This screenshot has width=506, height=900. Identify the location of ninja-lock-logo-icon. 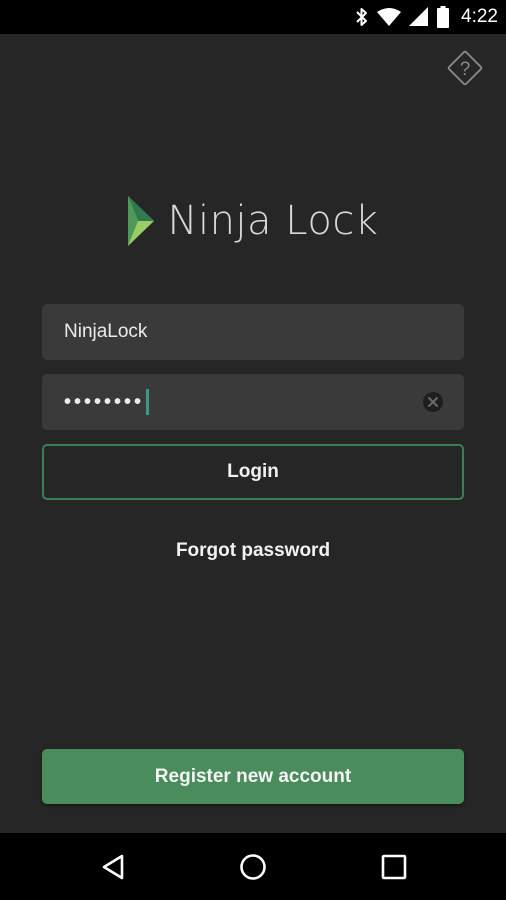
(140, 221).